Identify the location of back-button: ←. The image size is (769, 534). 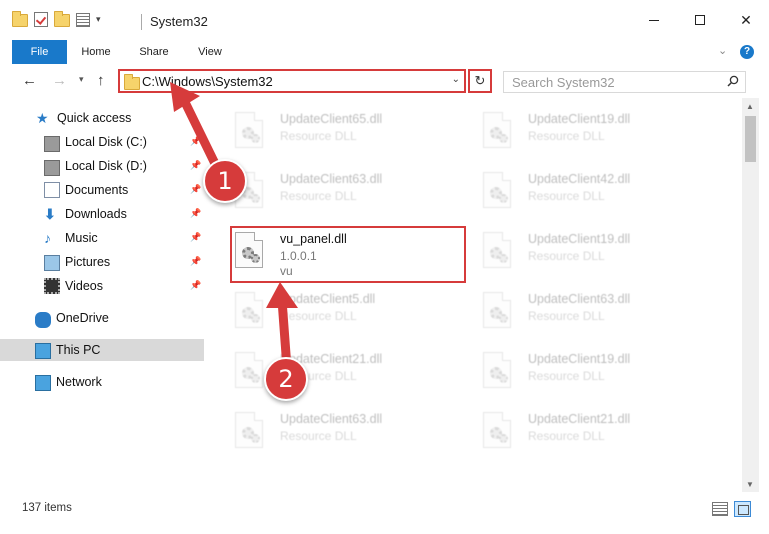
(29, 80).